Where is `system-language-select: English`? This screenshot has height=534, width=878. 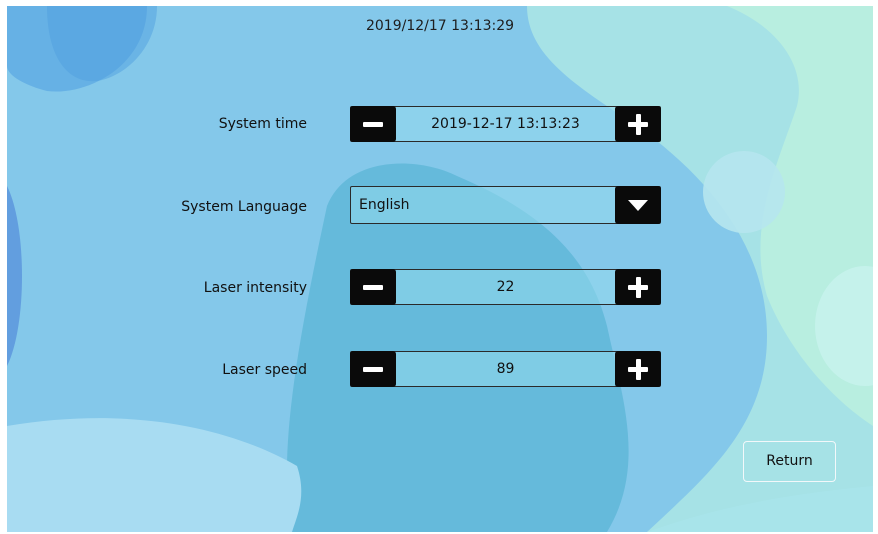 system-language-select: English is located at coordinates (505, 205).